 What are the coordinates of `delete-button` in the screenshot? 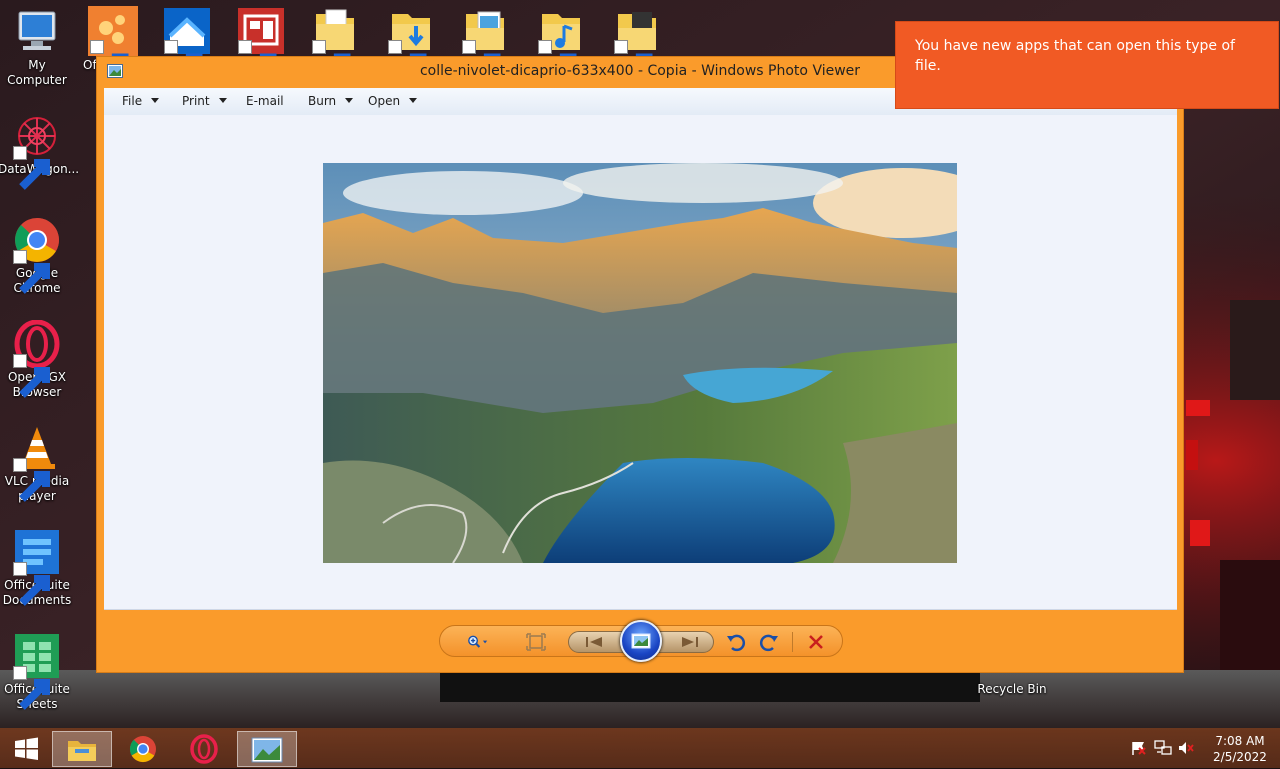 It's located at (816, 642).